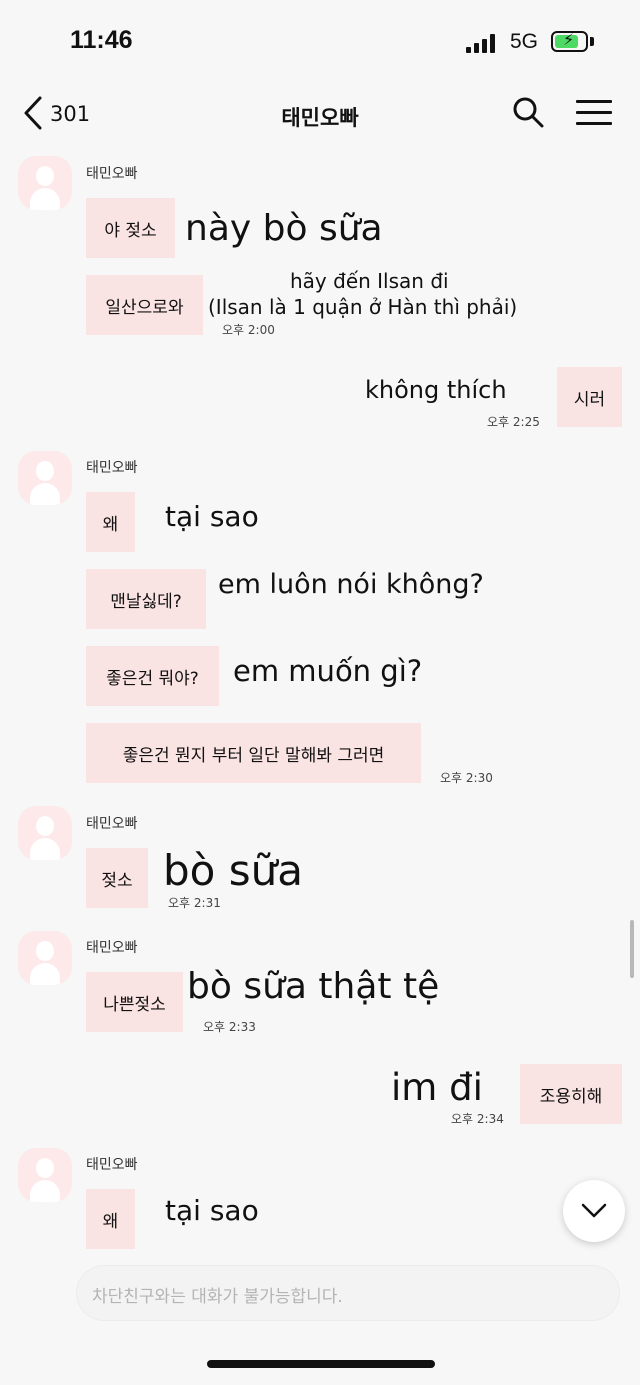  Describe the element at coordinates (152, 676) in the screenshot. I see `message-bubble: 좋은건 뭐야?` at that location.